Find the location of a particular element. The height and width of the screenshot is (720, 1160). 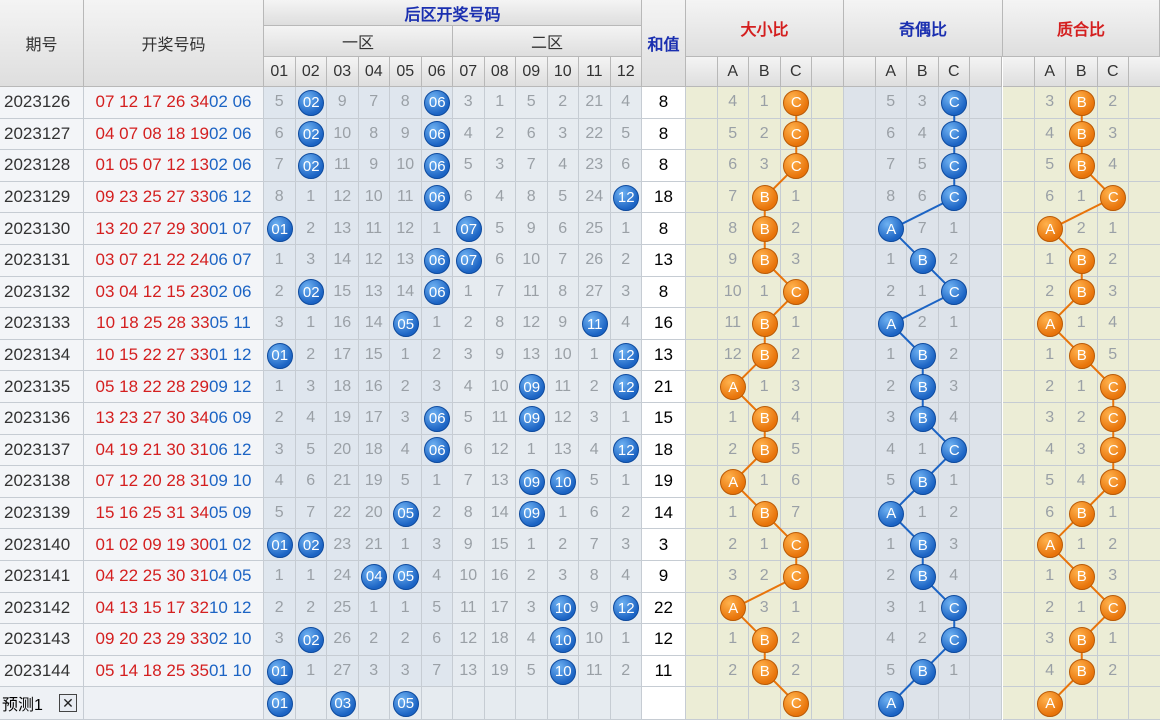

front-numbers: 04 19 21 30 31 is located at coordinates (152, 449).